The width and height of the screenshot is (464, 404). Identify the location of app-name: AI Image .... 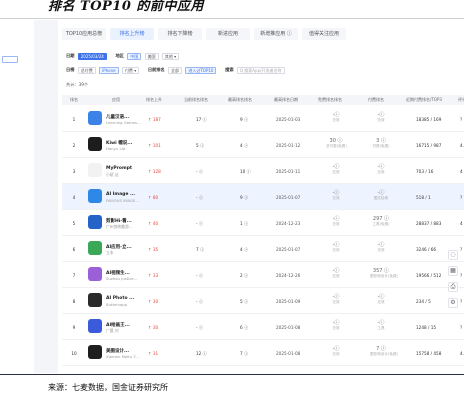
(120, 194).